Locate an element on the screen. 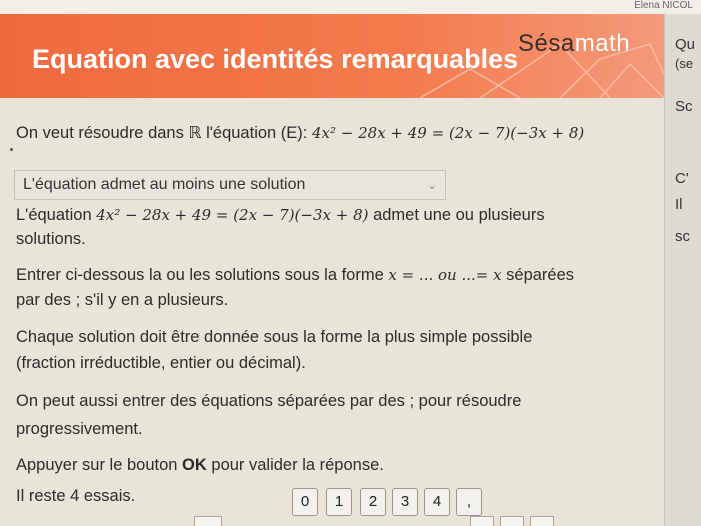 The height and width of the screenshot is (526, 701). bullet-dot is located at coordinates (11, 149).